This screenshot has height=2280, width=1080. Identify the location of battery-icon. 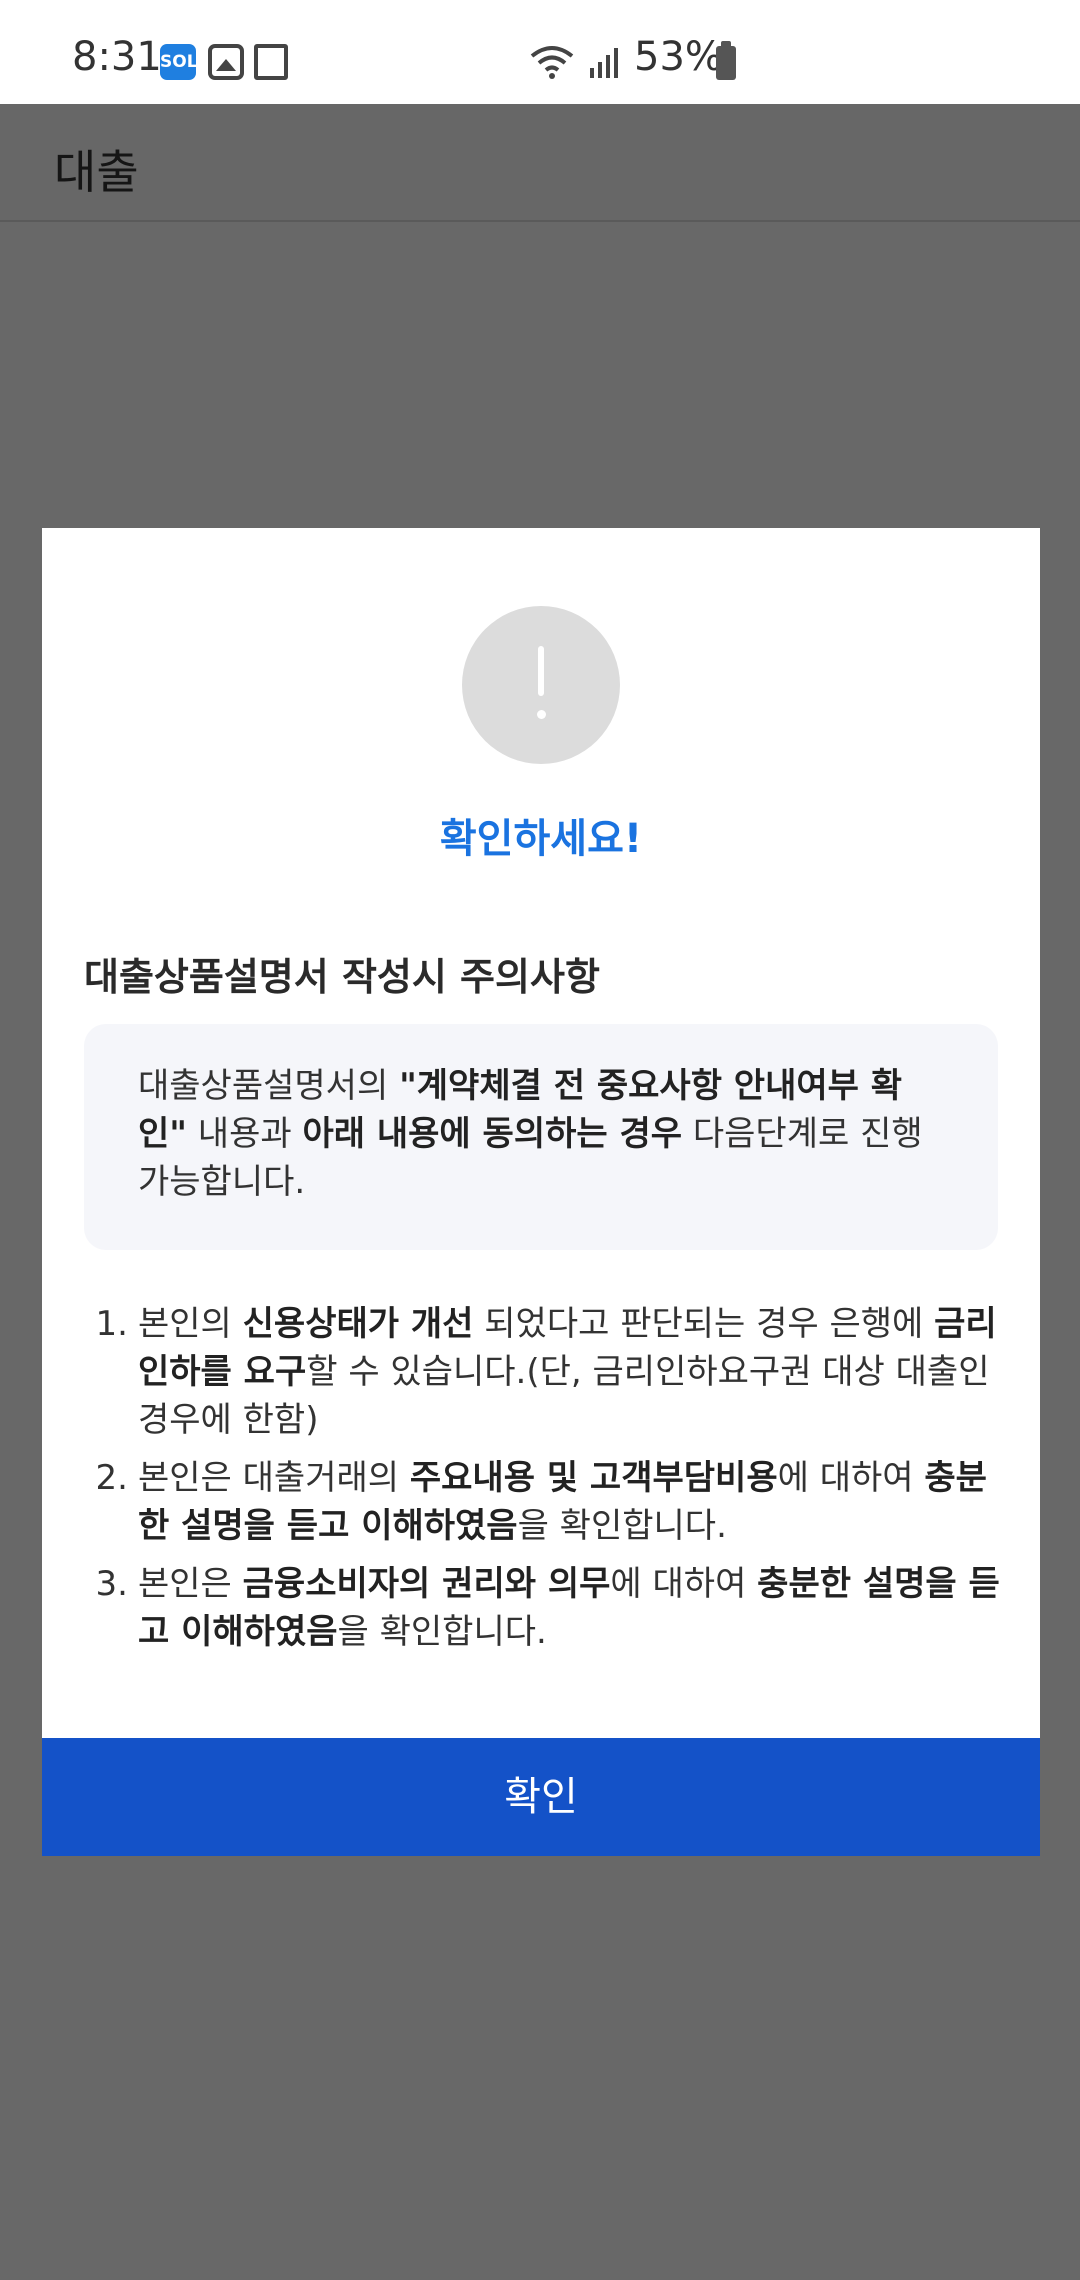
(726, 60).